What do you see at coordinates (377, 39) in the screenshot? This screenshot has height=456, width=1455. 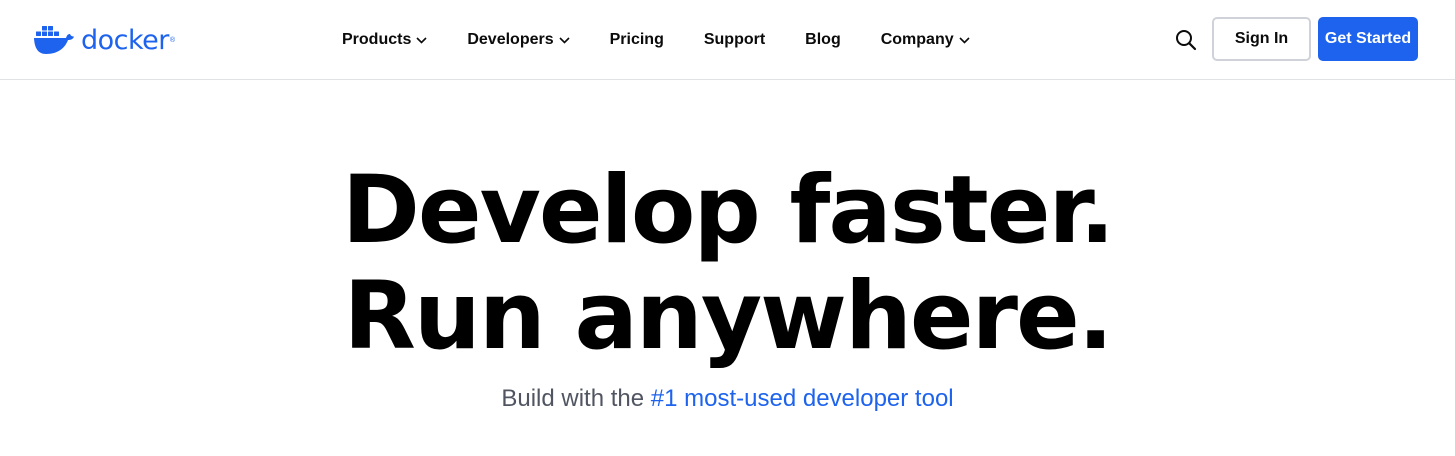 I see `nav-item-label: Products` at bounding box center [377, 39].